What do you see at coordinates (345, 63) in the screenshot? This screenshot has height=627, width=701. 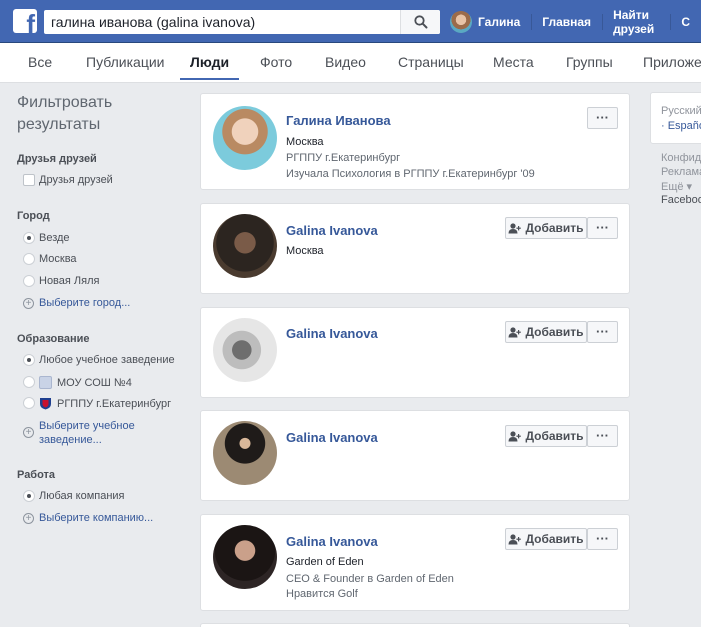 I see `tab-videos: Видео` at bounding box center [345, 63].